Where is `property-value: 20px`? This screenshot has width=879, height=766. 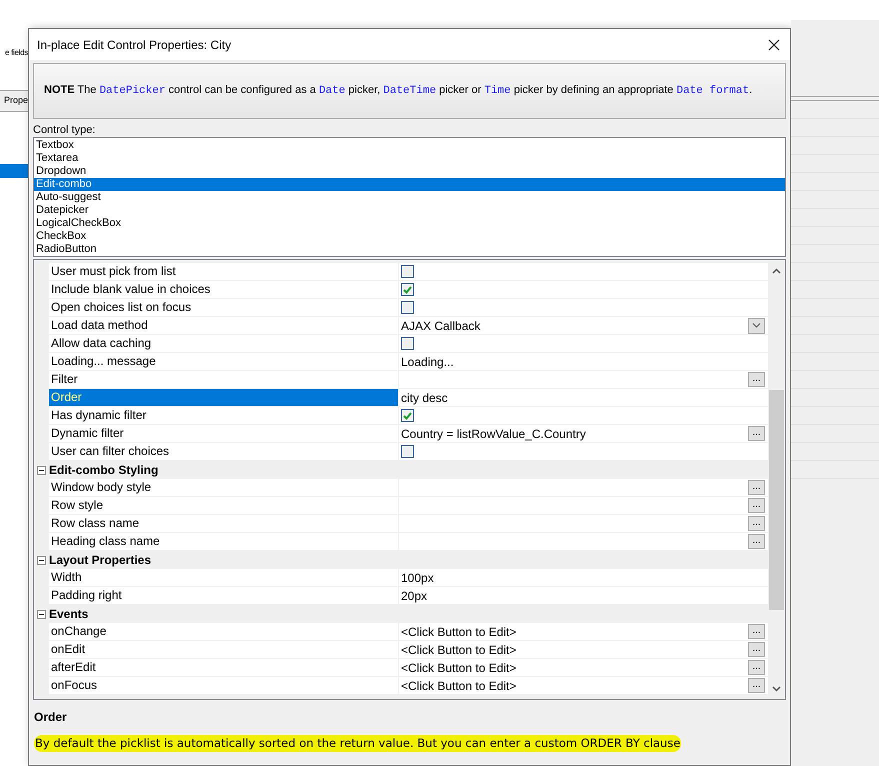 property-value: 20px is located at coordinates (414, 596).